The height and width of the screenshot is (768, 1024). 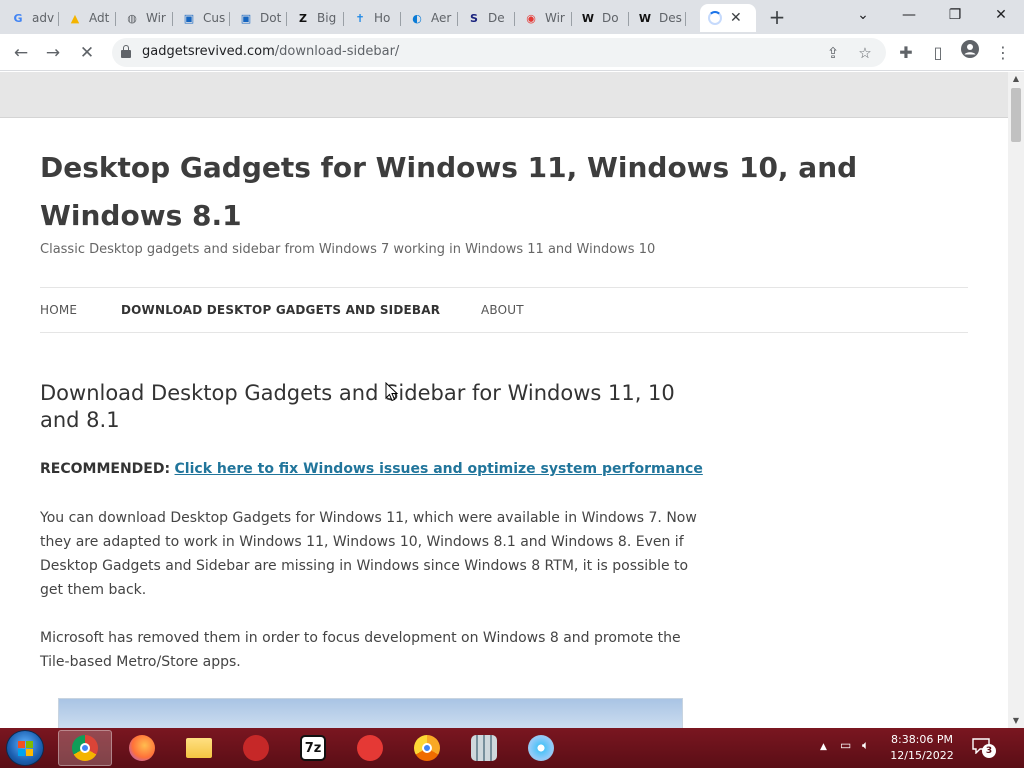 What do you see at coordinates (105, 469) in the screenshot?
I see `recommended-label: RECOMMENDED:` at bounding box center [105, 469].